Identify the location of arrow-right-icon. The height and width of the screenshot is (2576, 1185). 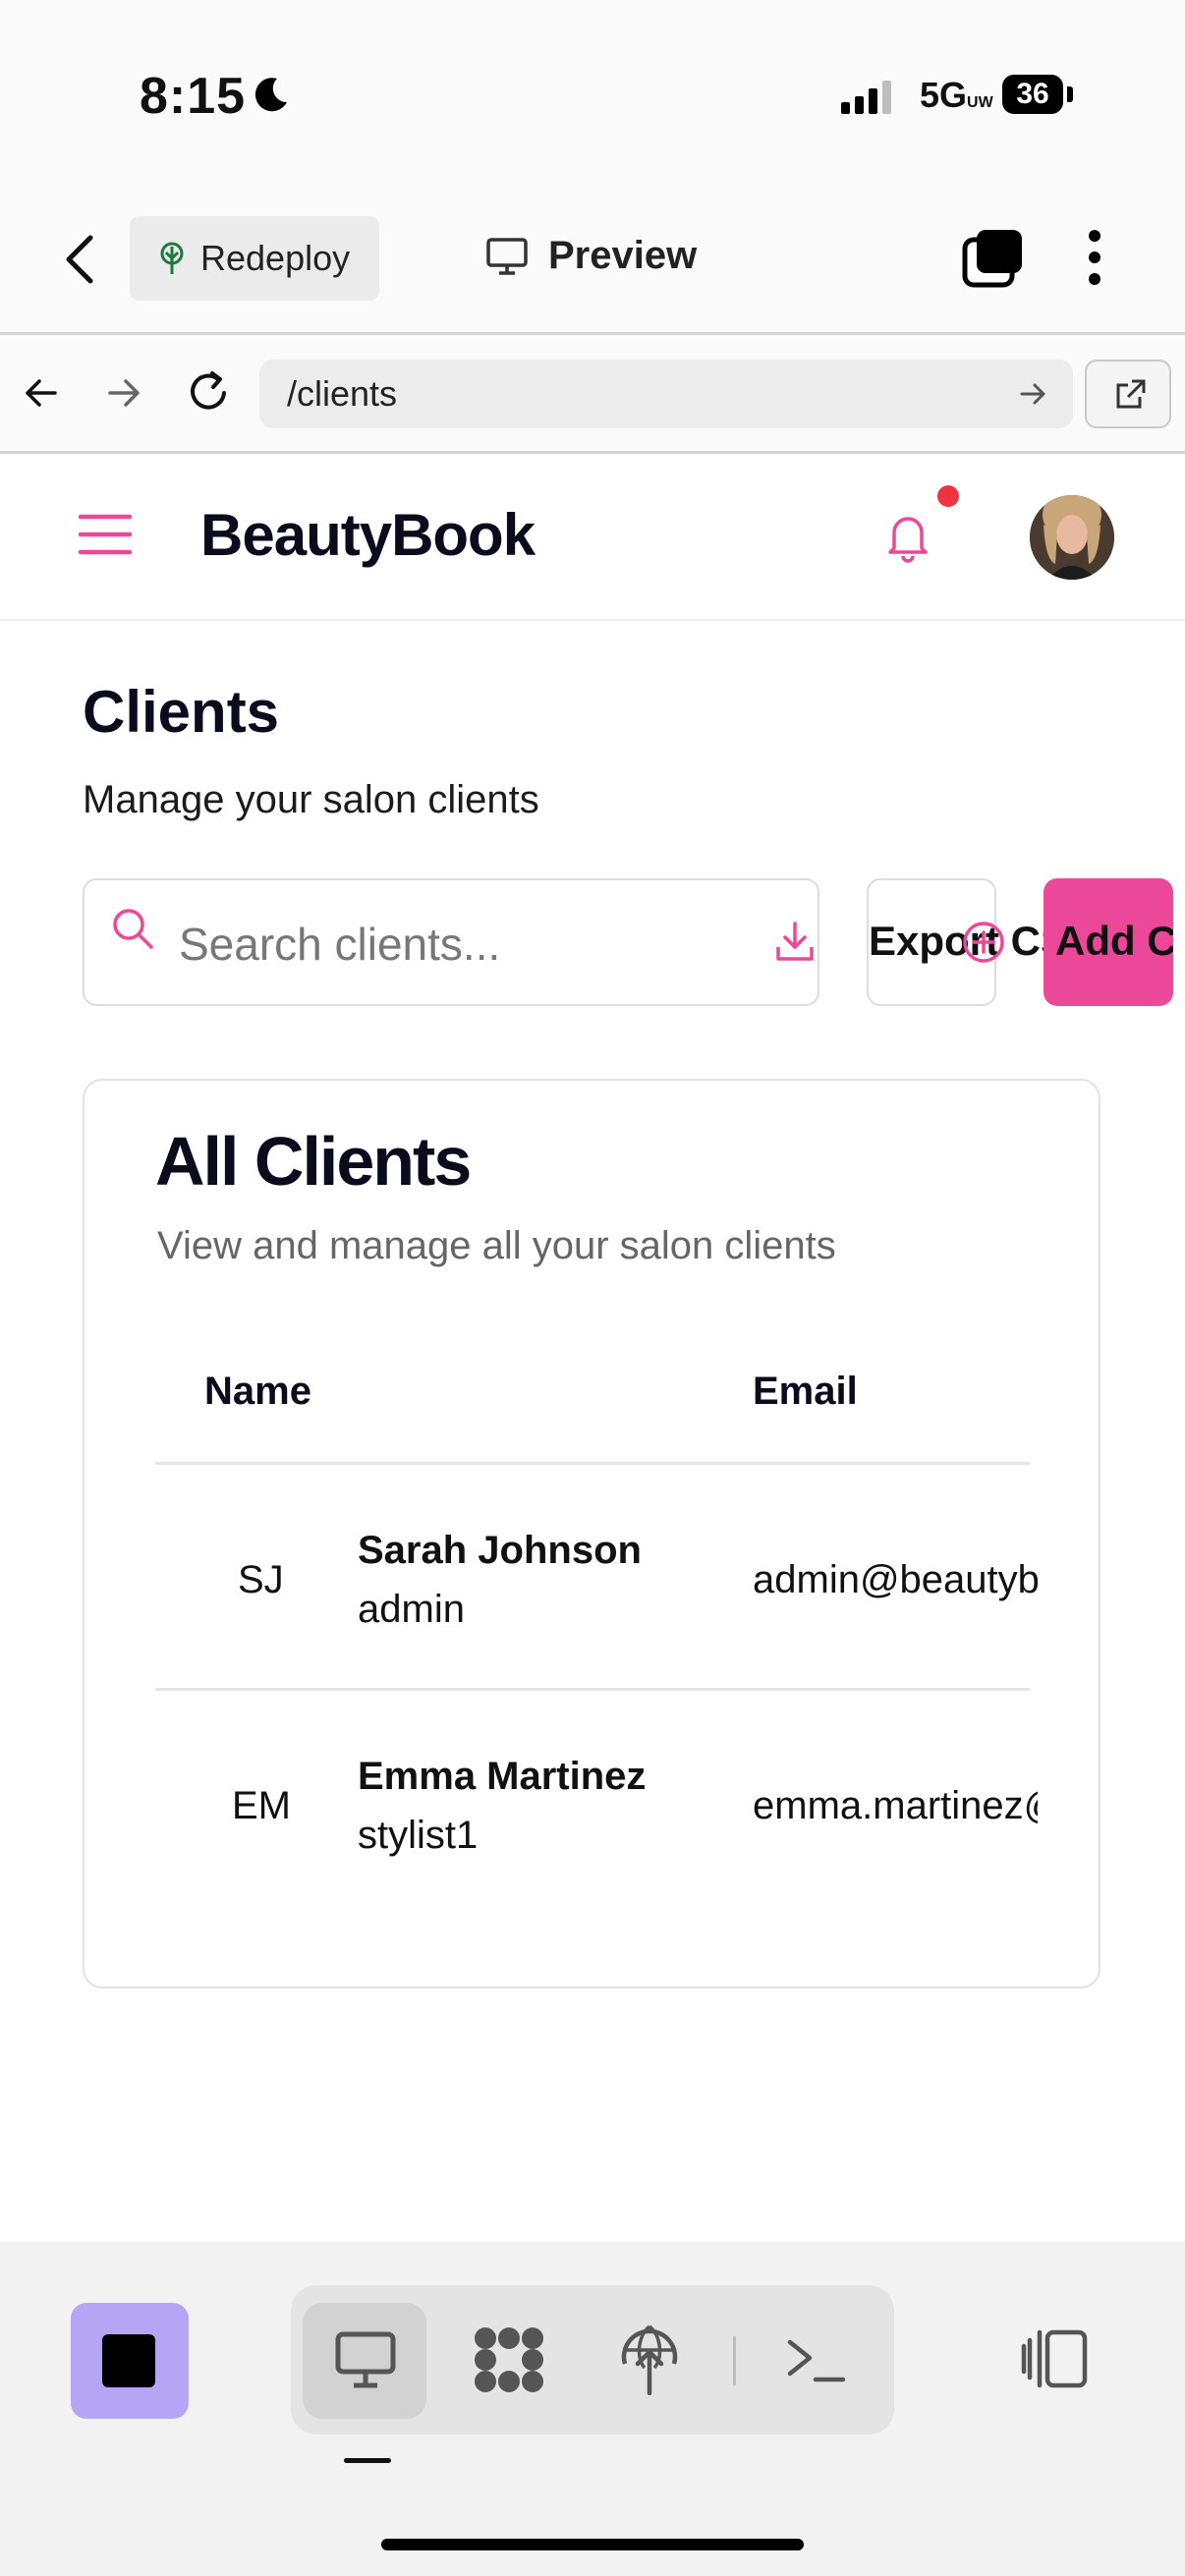
(124, 393).